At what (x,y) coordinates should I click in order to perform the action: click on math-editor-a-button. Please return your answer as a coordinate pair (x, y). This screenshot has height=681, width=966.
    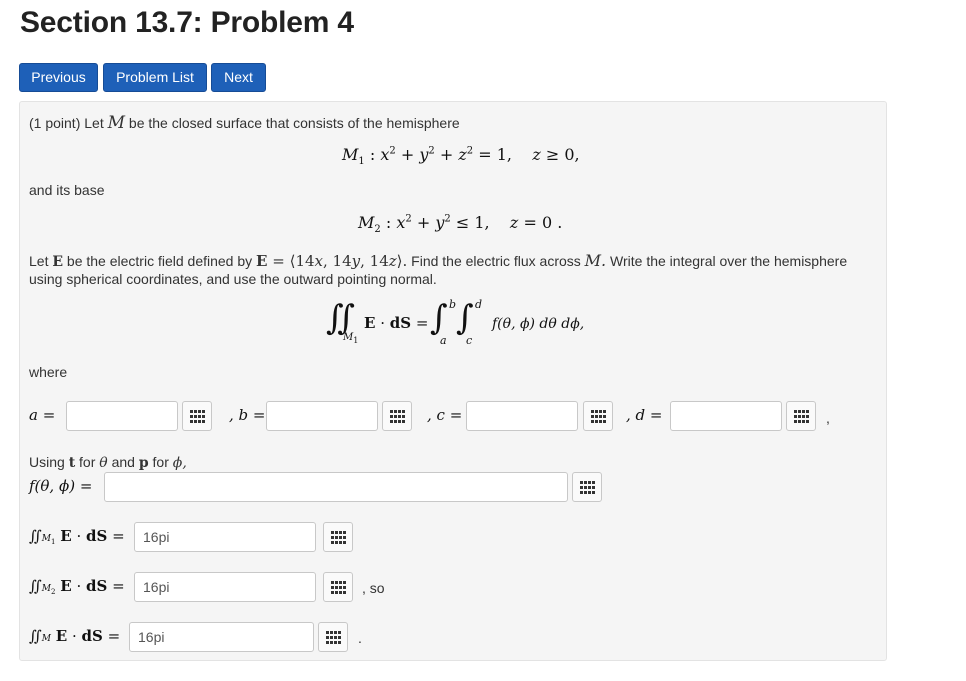
    Looking at the image, I should click on (197, 416).